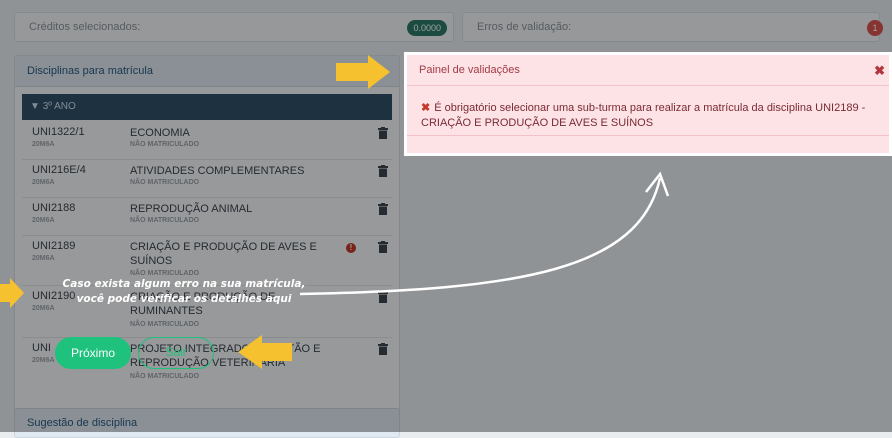 The width and height of the screenshot is (892, 438). Describe the element at coordinates (12, 293) in the screenshot. I see `yellow-arrow-left-edge-icon` at that location.